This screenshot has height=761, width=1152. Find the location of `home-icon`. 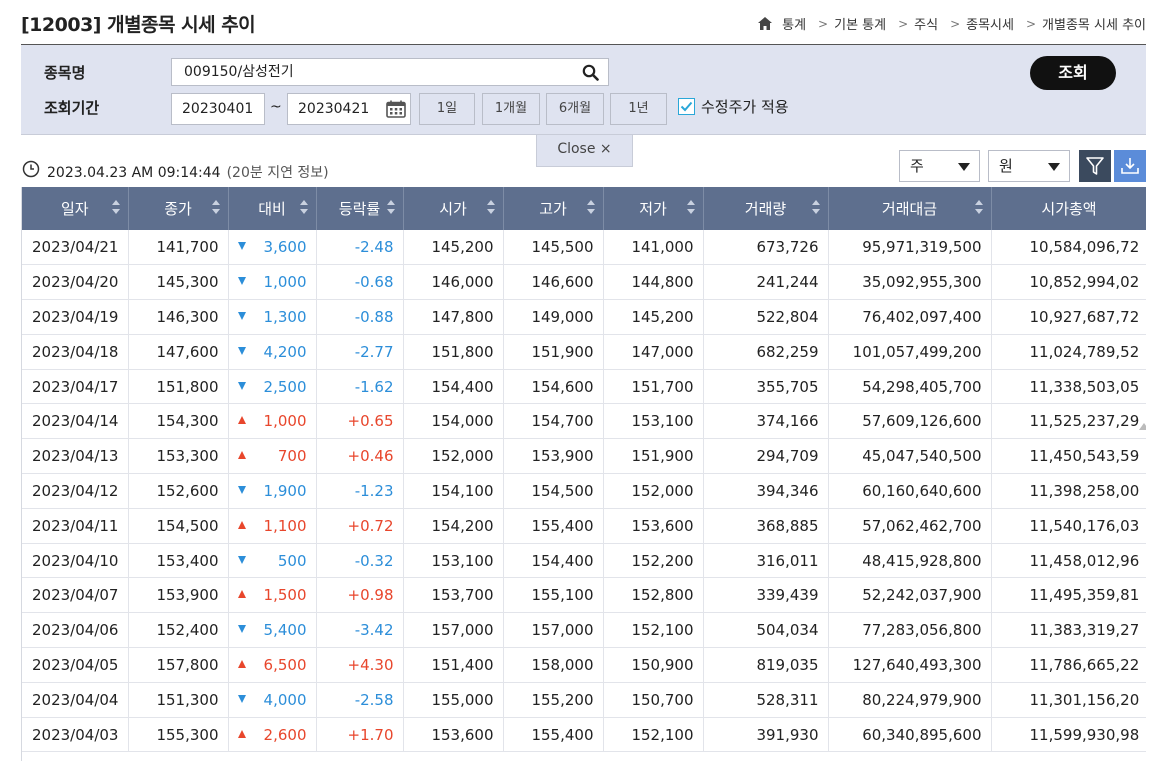

home-icon is located at coordinates (765, 23).